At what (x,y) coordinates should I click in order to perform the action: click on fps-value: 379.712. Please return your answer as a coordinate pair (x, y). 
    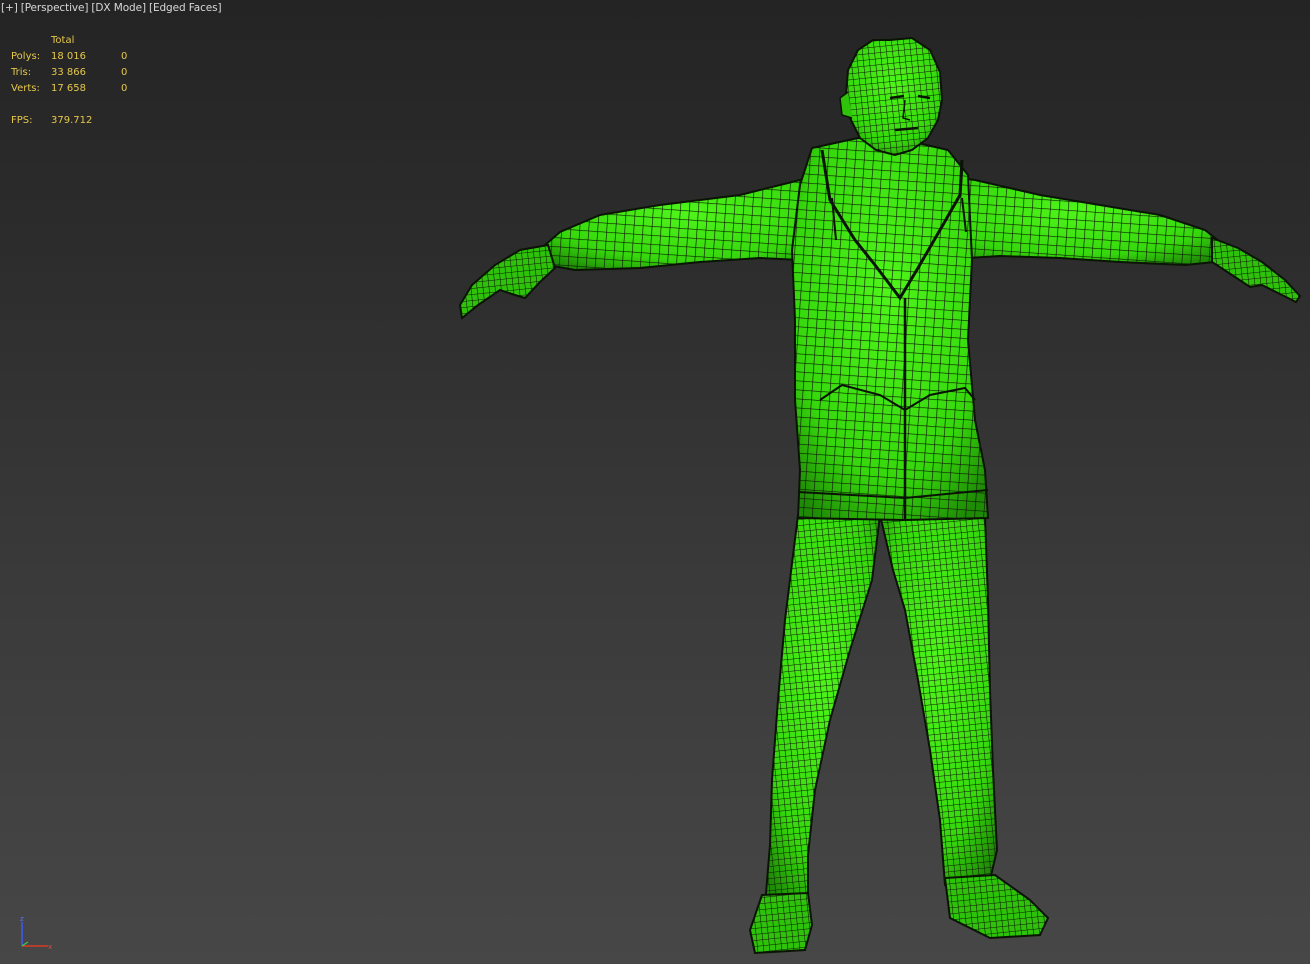
    Looking at the image, I should click on (72, 120).